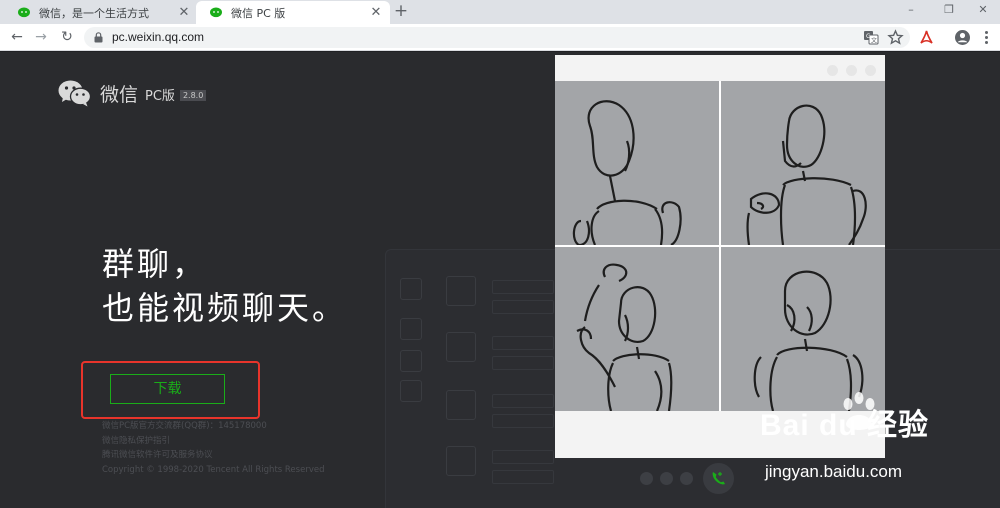 This screenshot has width=1000, height=508. I want to click on browser-toolbar: ← → ↻ pc.weixin.qq.com G文, so click(500, 37).